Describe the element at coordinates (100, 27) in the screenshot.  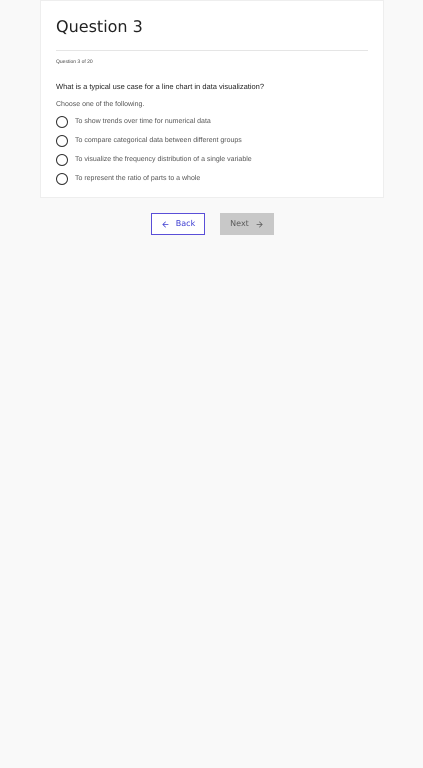
I see `question-title: Question 3` at that location.